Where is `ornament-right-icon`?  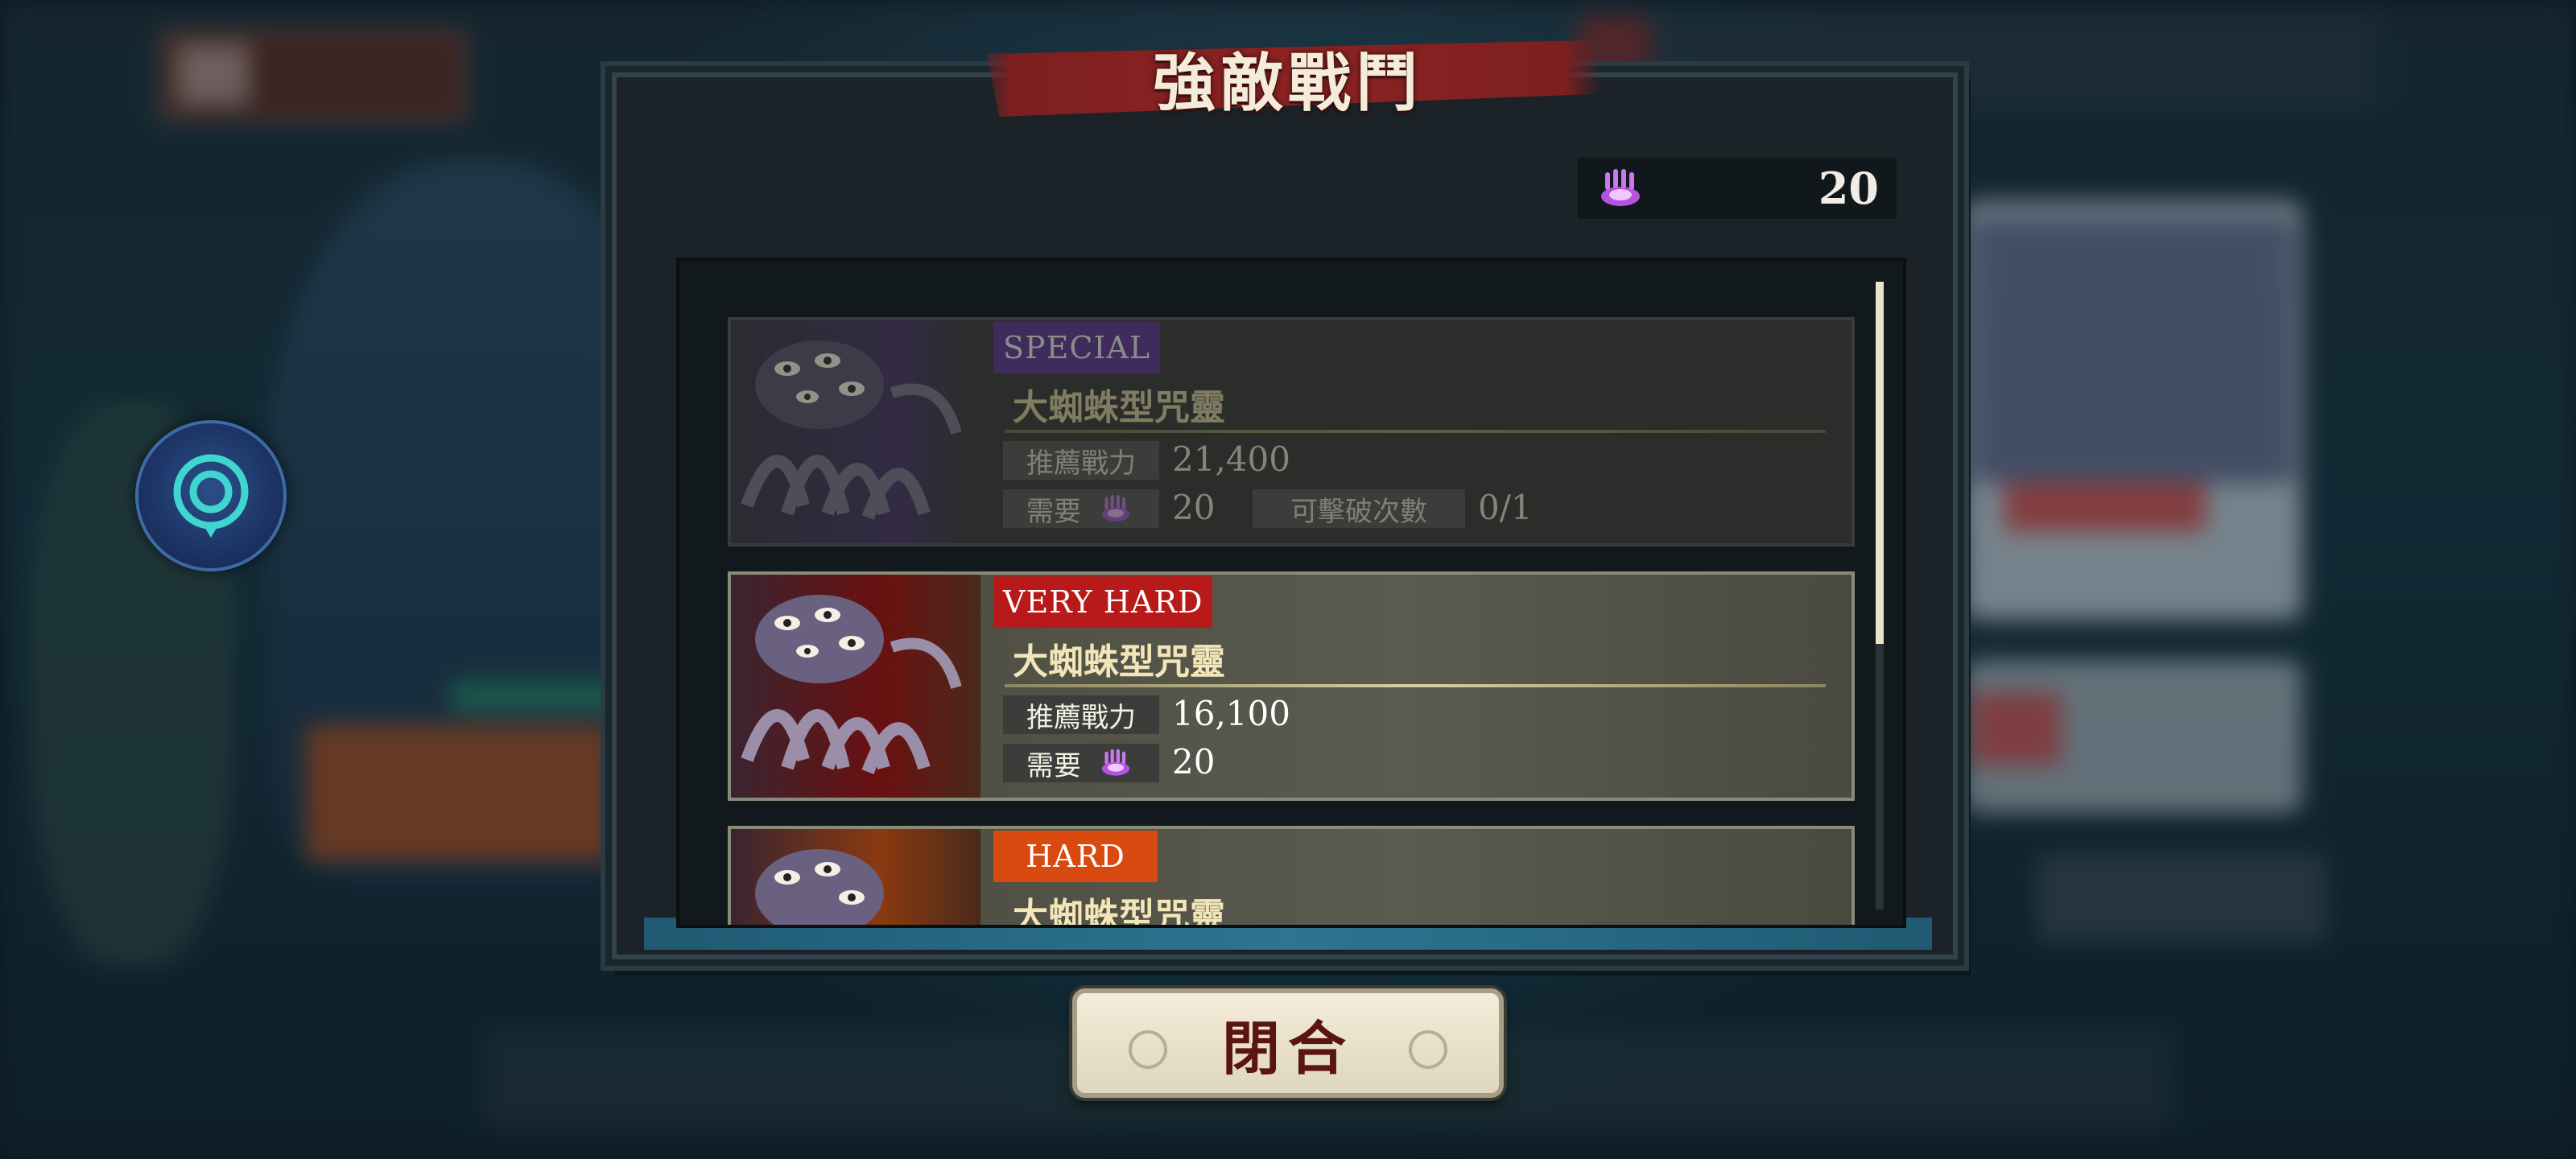 ornament-right-icon is located at coordinates (1428, 1049).